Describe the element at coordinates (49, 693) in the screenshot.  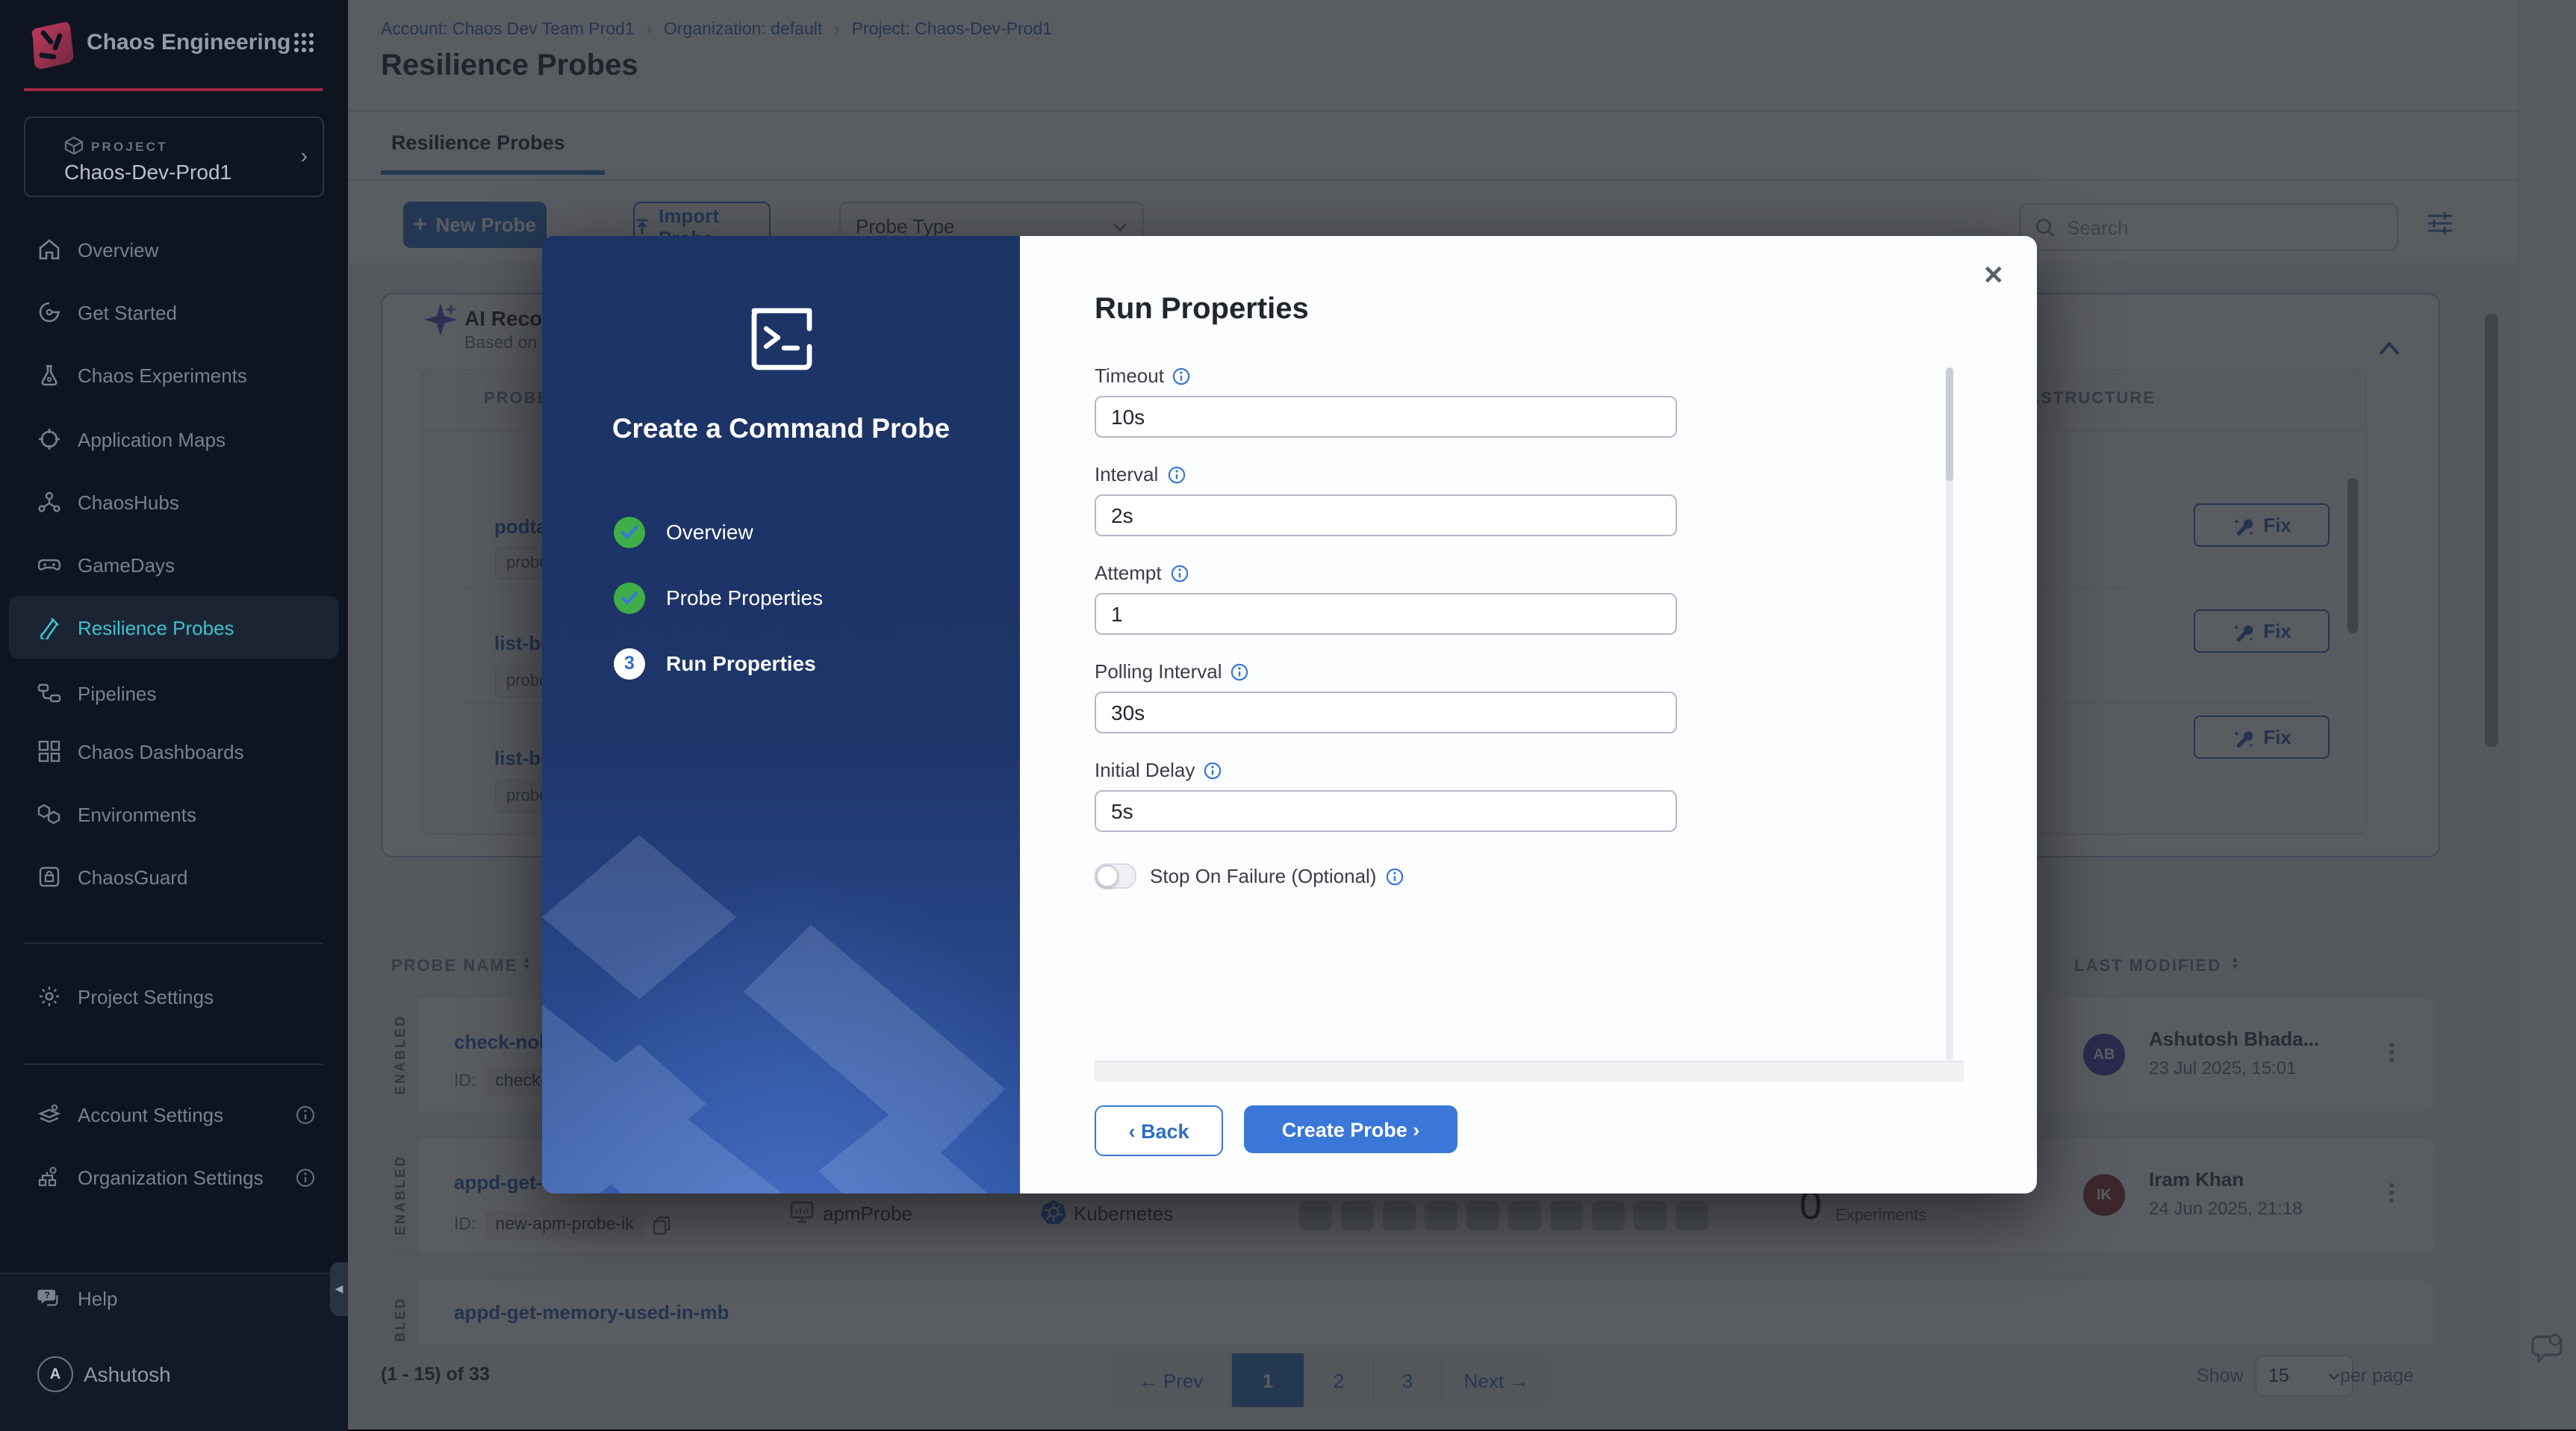
I see `pipeline-icon` at that location.